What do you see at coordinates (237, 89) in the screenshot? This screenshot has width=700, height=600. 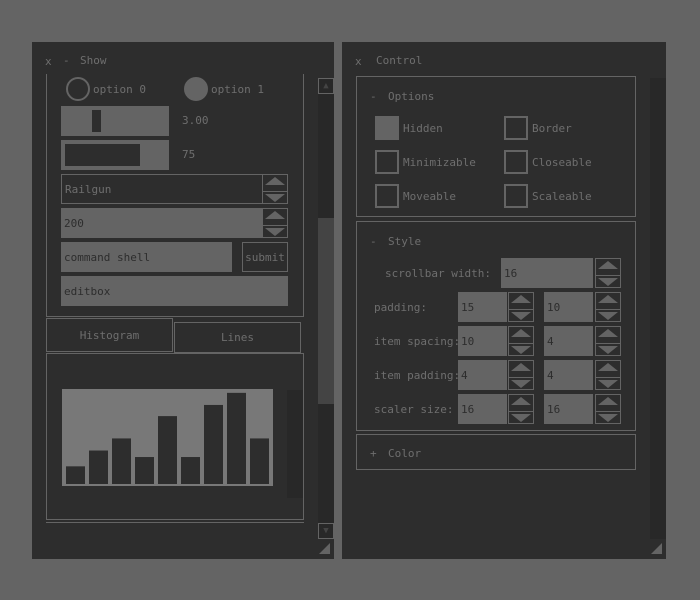 I see `radio-label: option 1` at bounding box center [237, 89].